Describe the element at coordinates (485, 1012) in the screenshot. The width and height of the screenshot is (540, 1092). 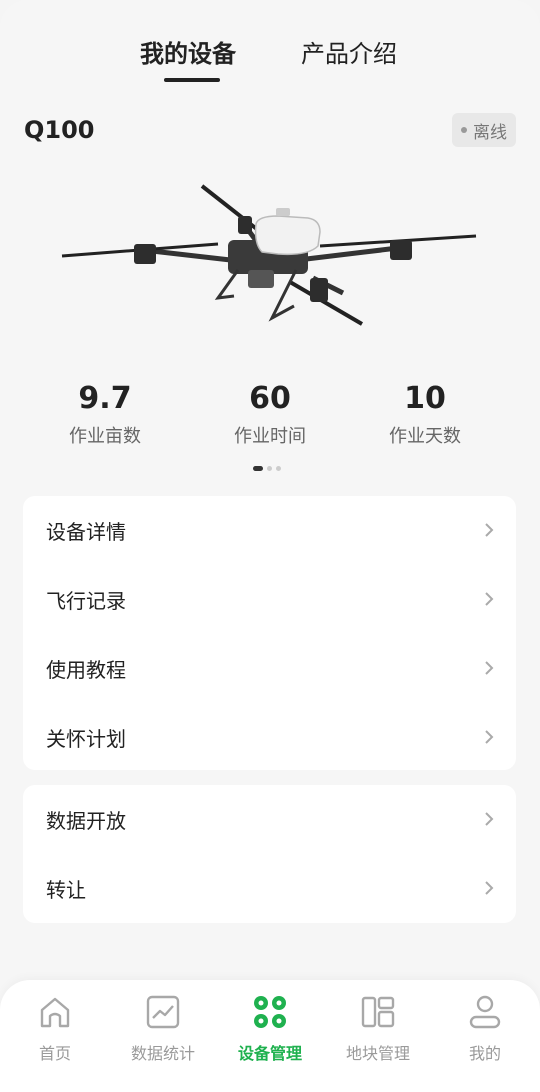
I see `user-icon` at that location.